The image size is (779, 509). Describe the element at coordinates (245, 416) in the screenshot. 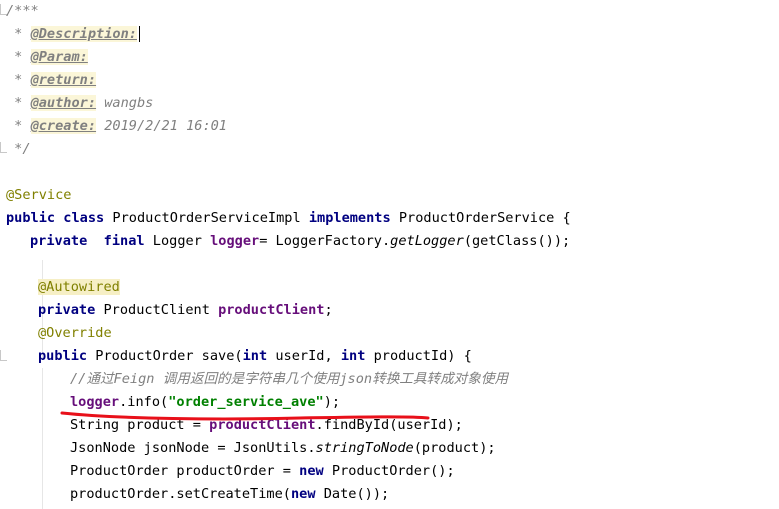

I see `red-underline-annotation` at that location.